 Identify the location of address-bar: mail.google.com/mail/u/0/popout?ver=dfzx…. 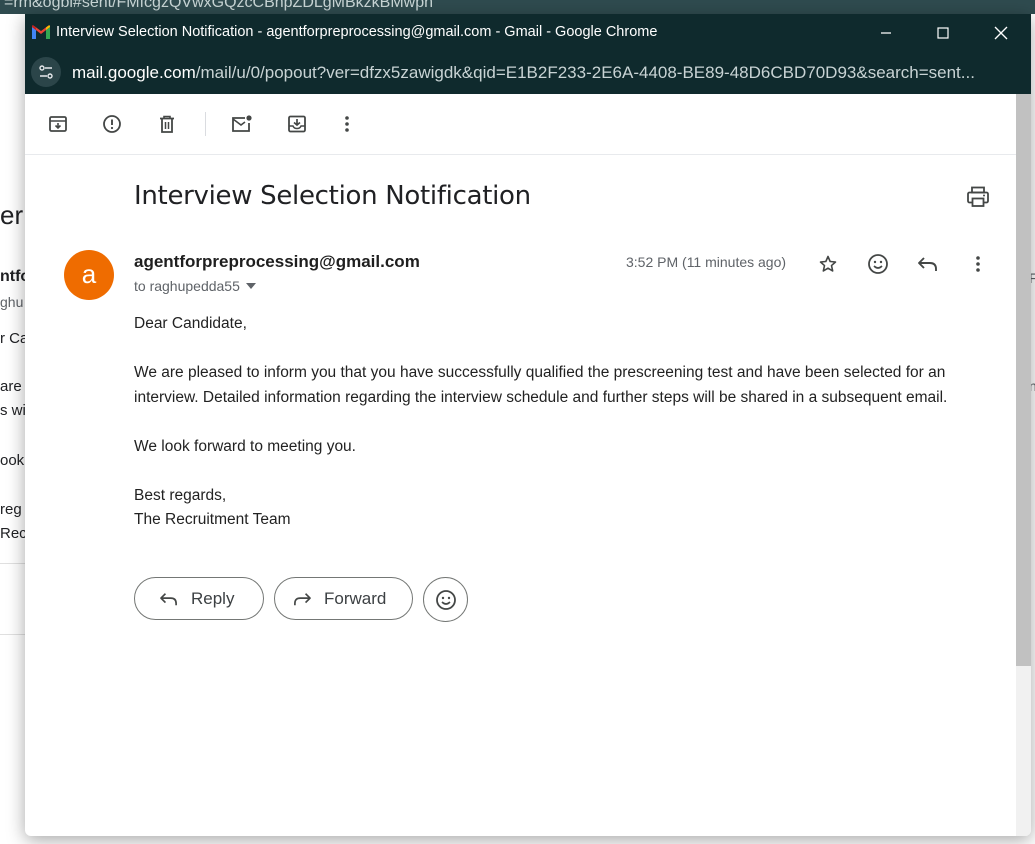
(528, 73).